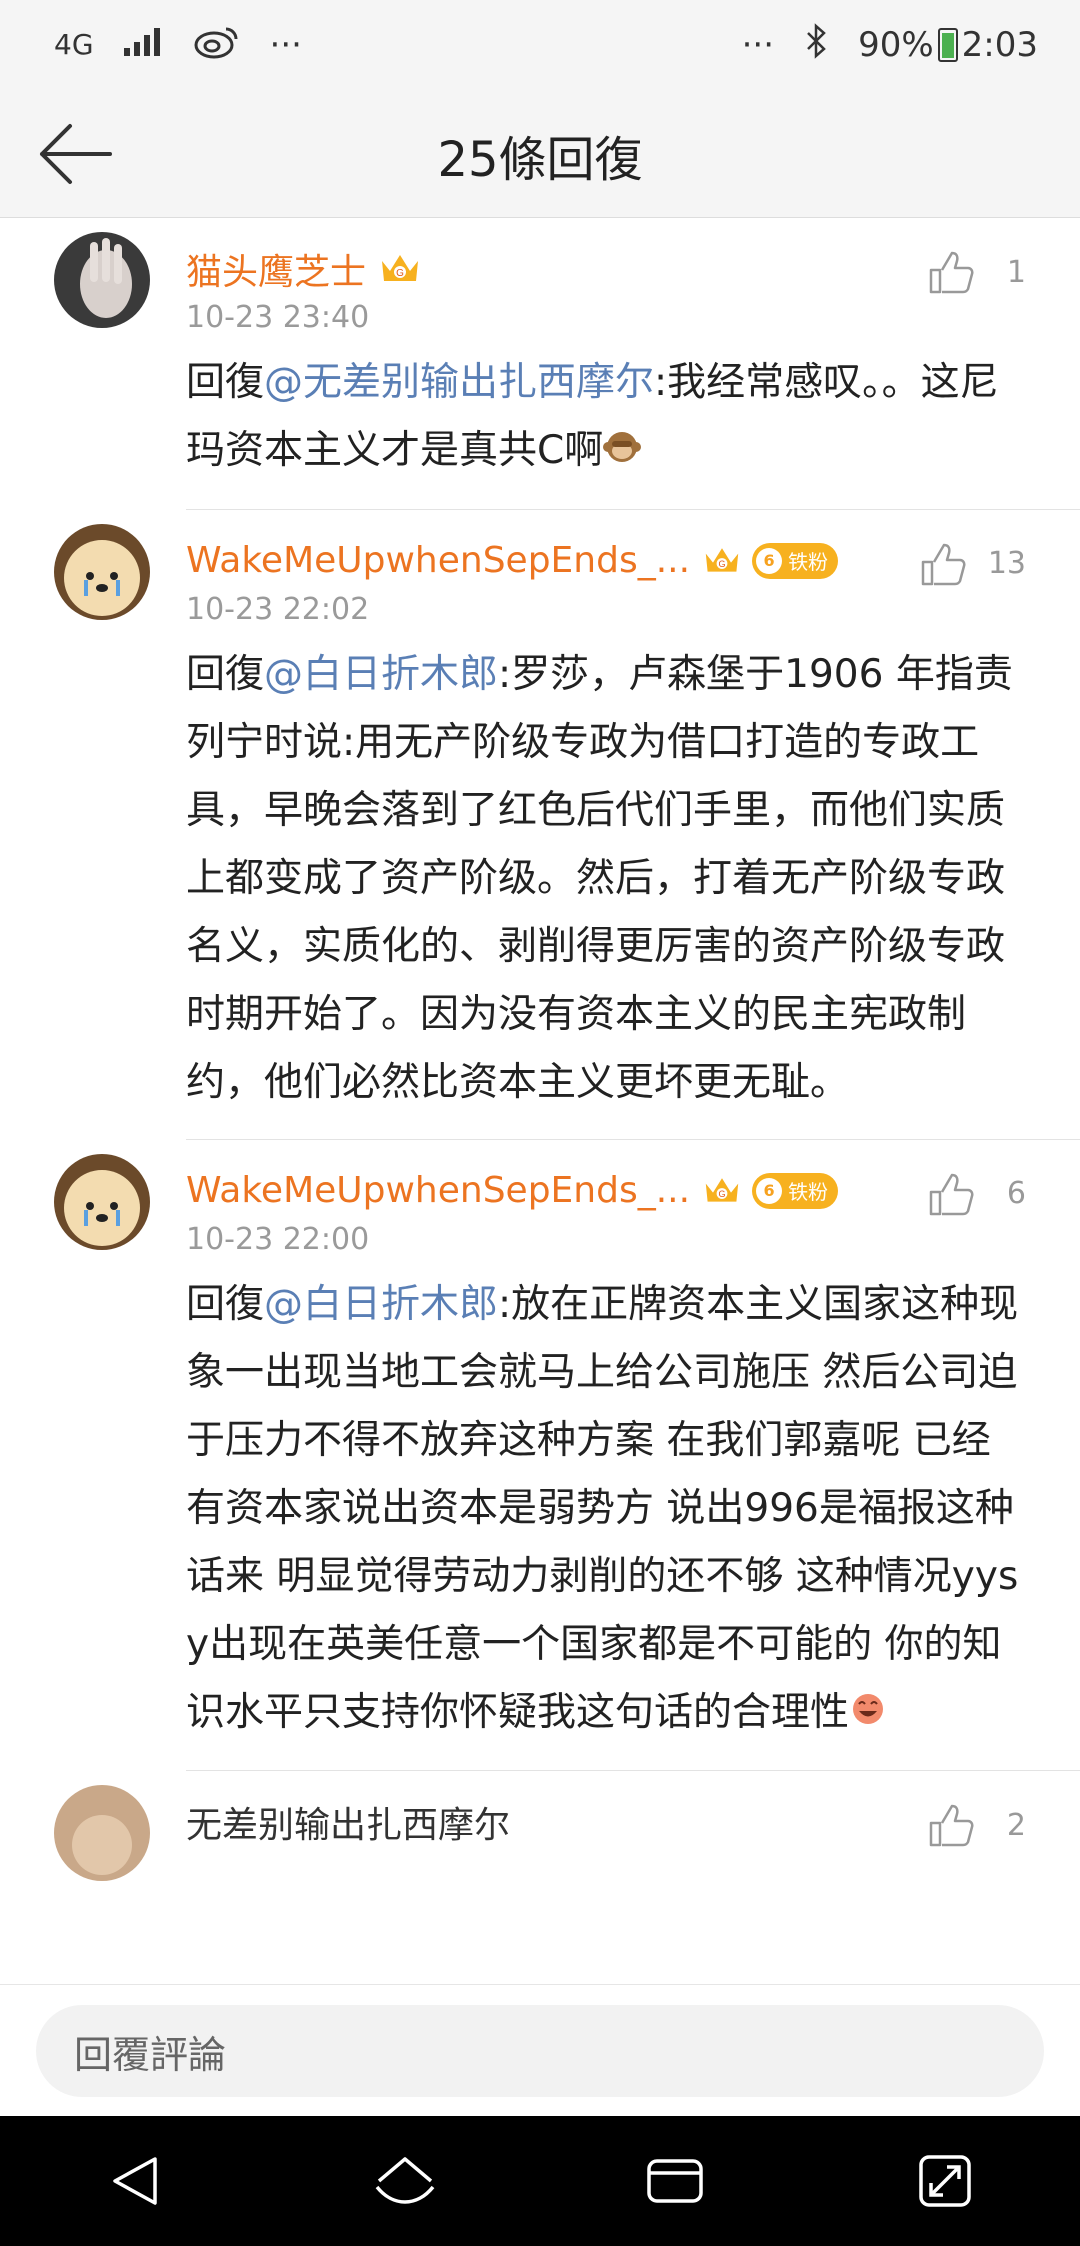 Image resolution: width=1080 pixels, height=2246 pixels. I want to click on status-bar: 4G ··· ··· 90% 2:03, so click(540, 45).